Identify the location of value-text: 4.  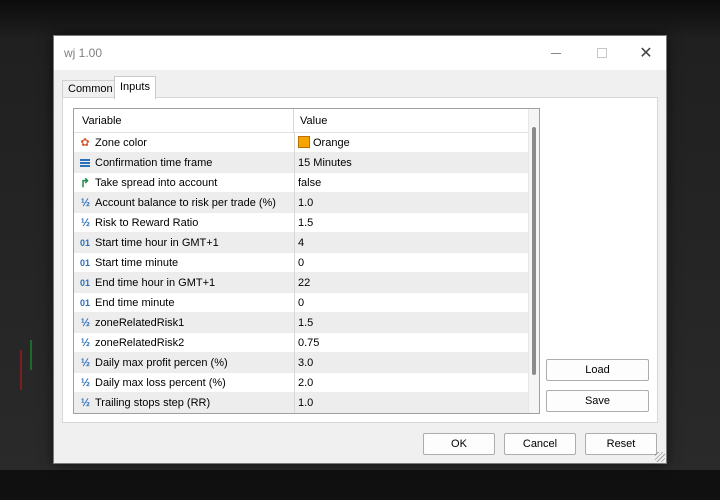
(301, 243).